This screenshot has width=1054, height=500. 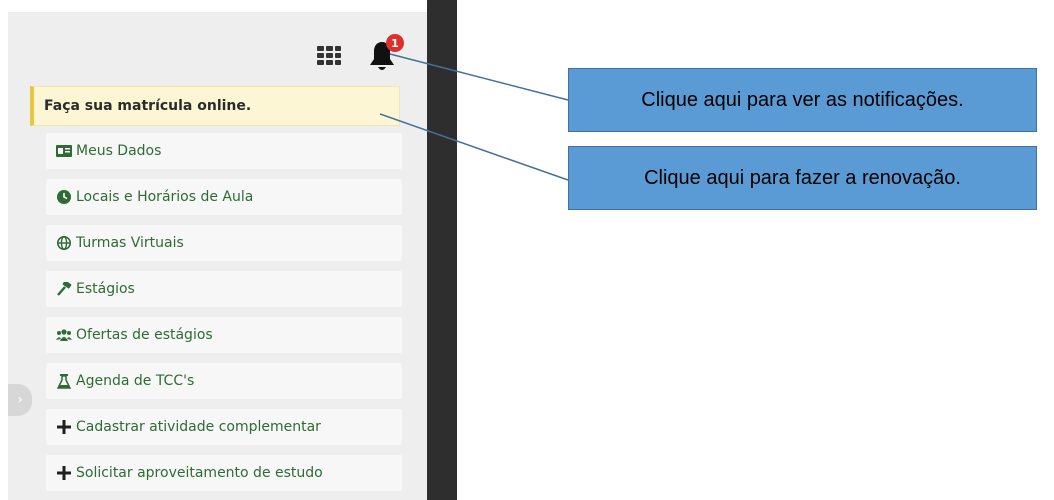 I want to click on renewal-callout-text: Clique aqui para fazer a renovação., so click(x=802, y=177).